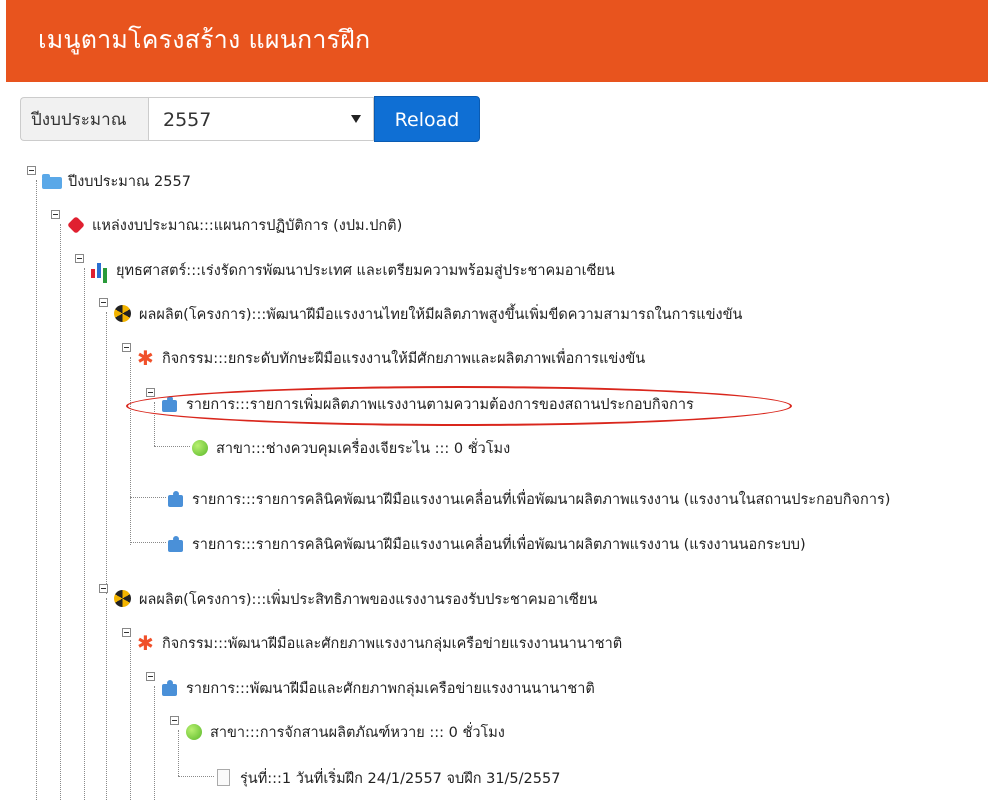  I want to click on file-icon, so click(224, 778).